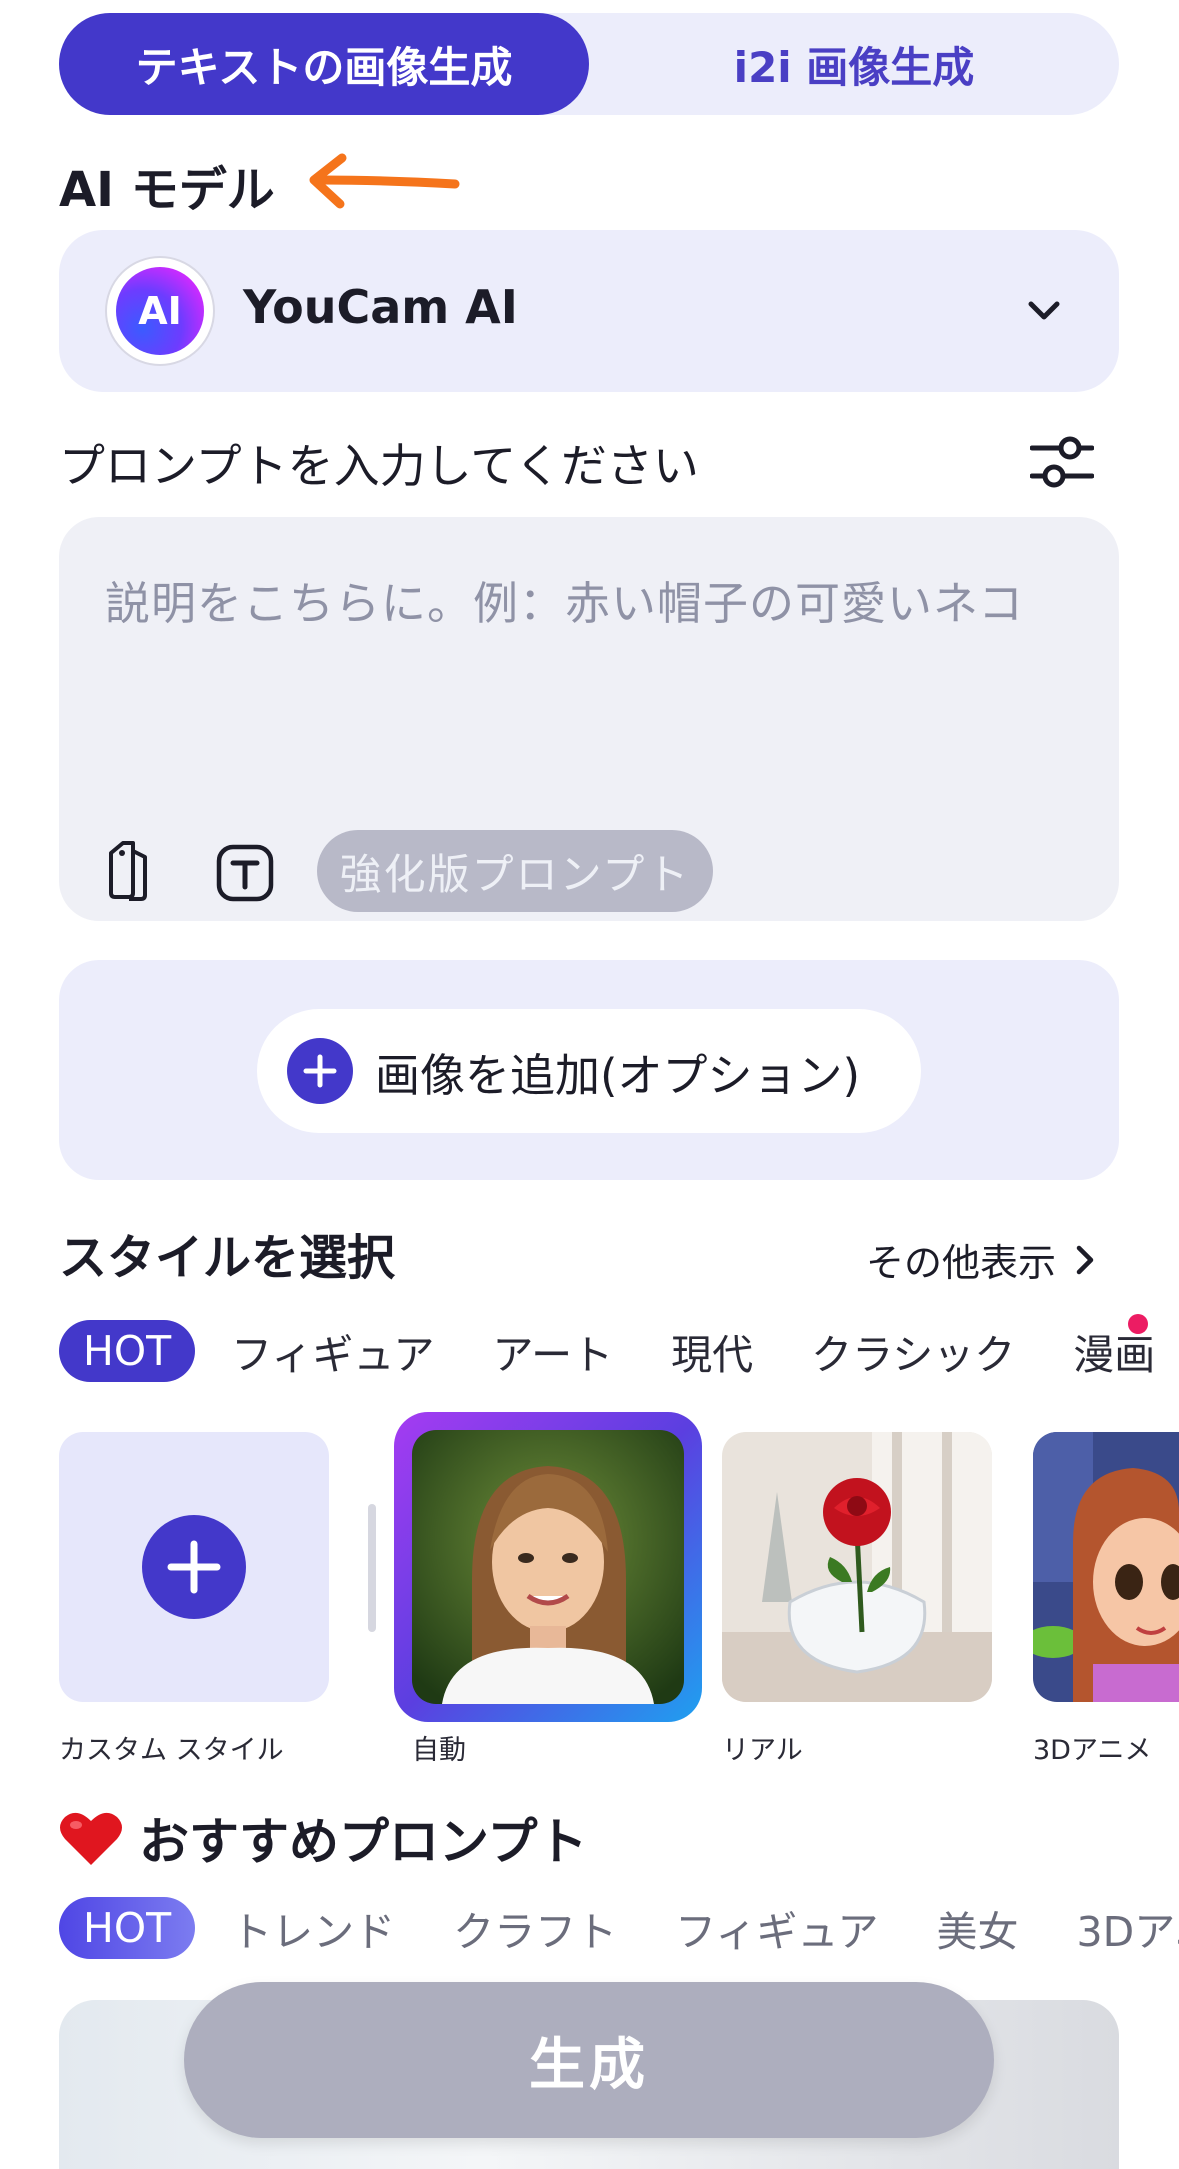 This screenshot has height=2169, width=1179. What do you see at coordinates (324, 64) in the screenshot?
I see `tab-text-to-image: テキストの画像生成` at bounding box center [324, 64].